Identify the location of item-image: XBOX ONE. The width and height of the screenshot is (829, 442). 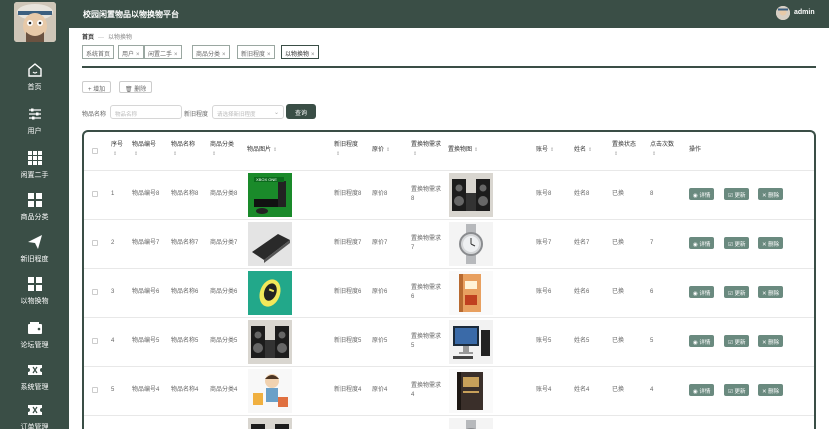
(270, 195).